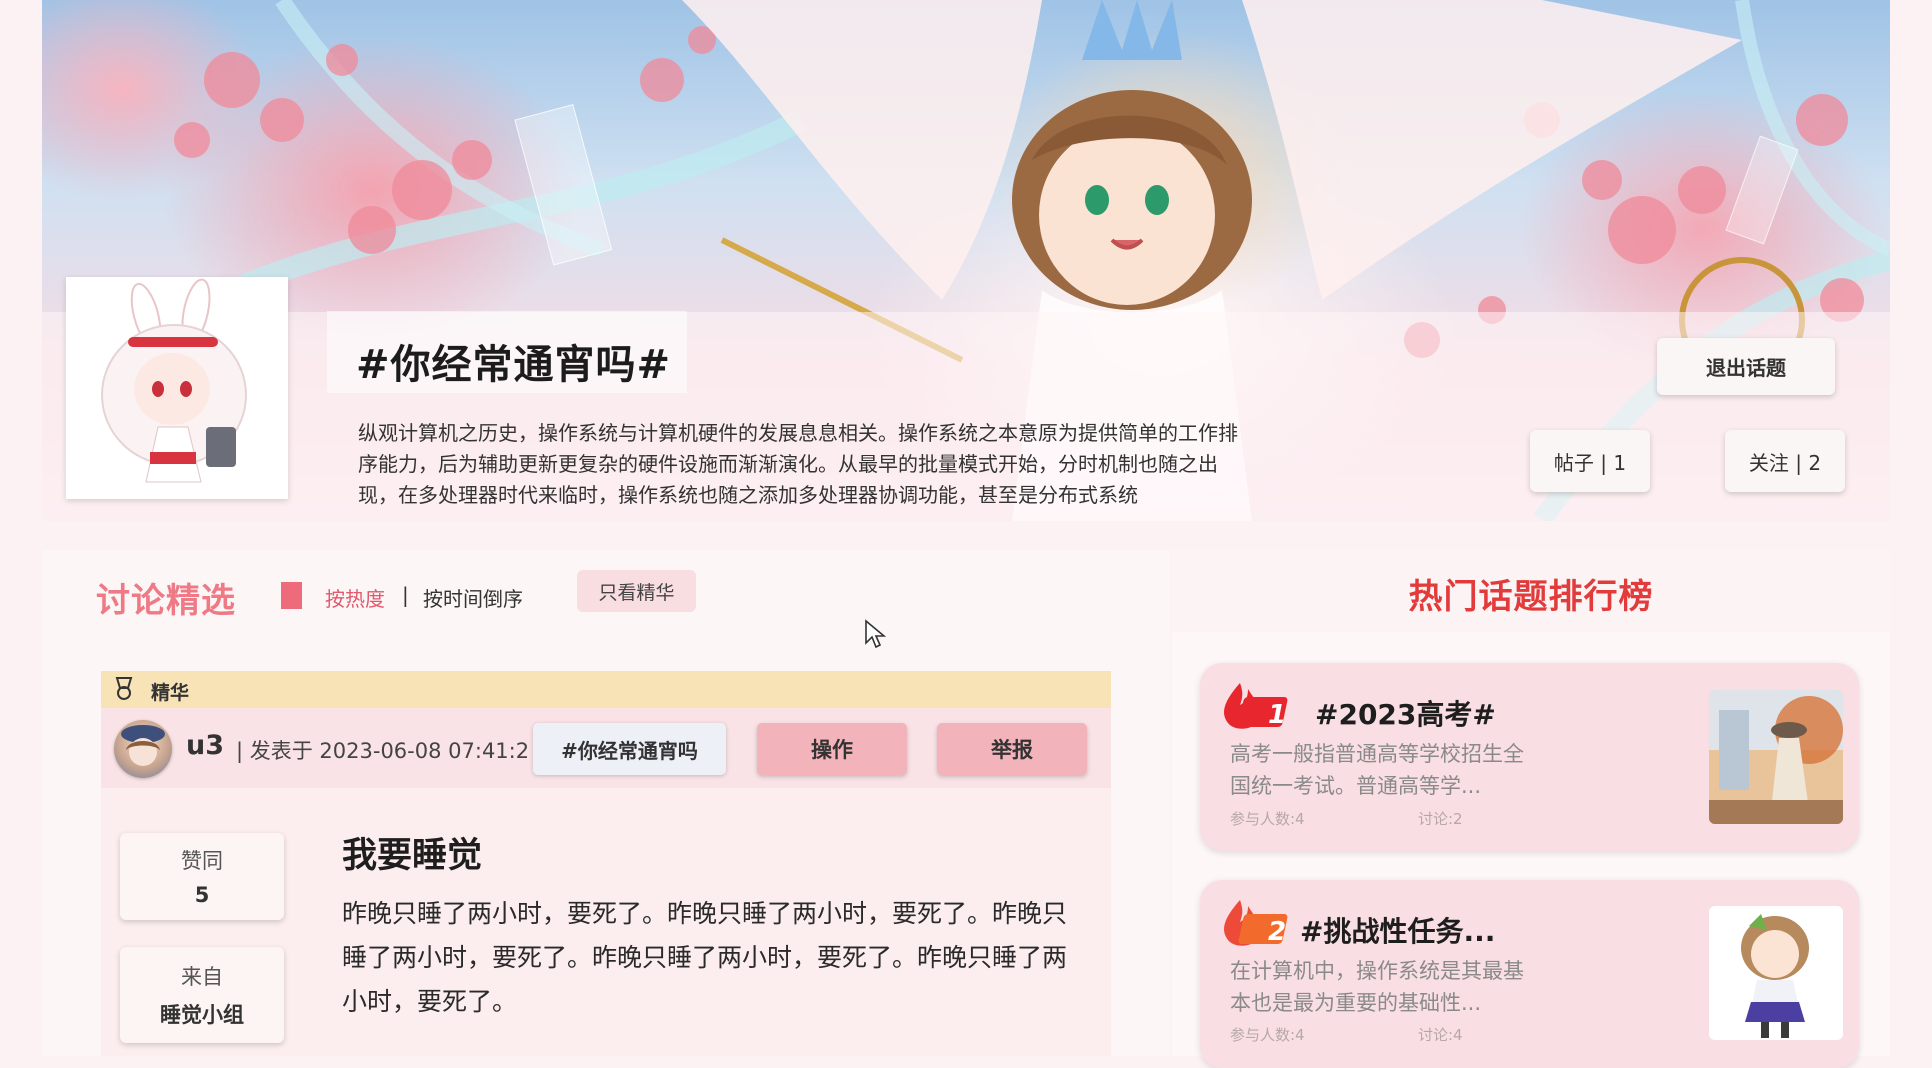 The image size is (1932, 1068). Describe the element at coordinates (205, 745) in the screenshot. I see `post-username: u3` at that location.